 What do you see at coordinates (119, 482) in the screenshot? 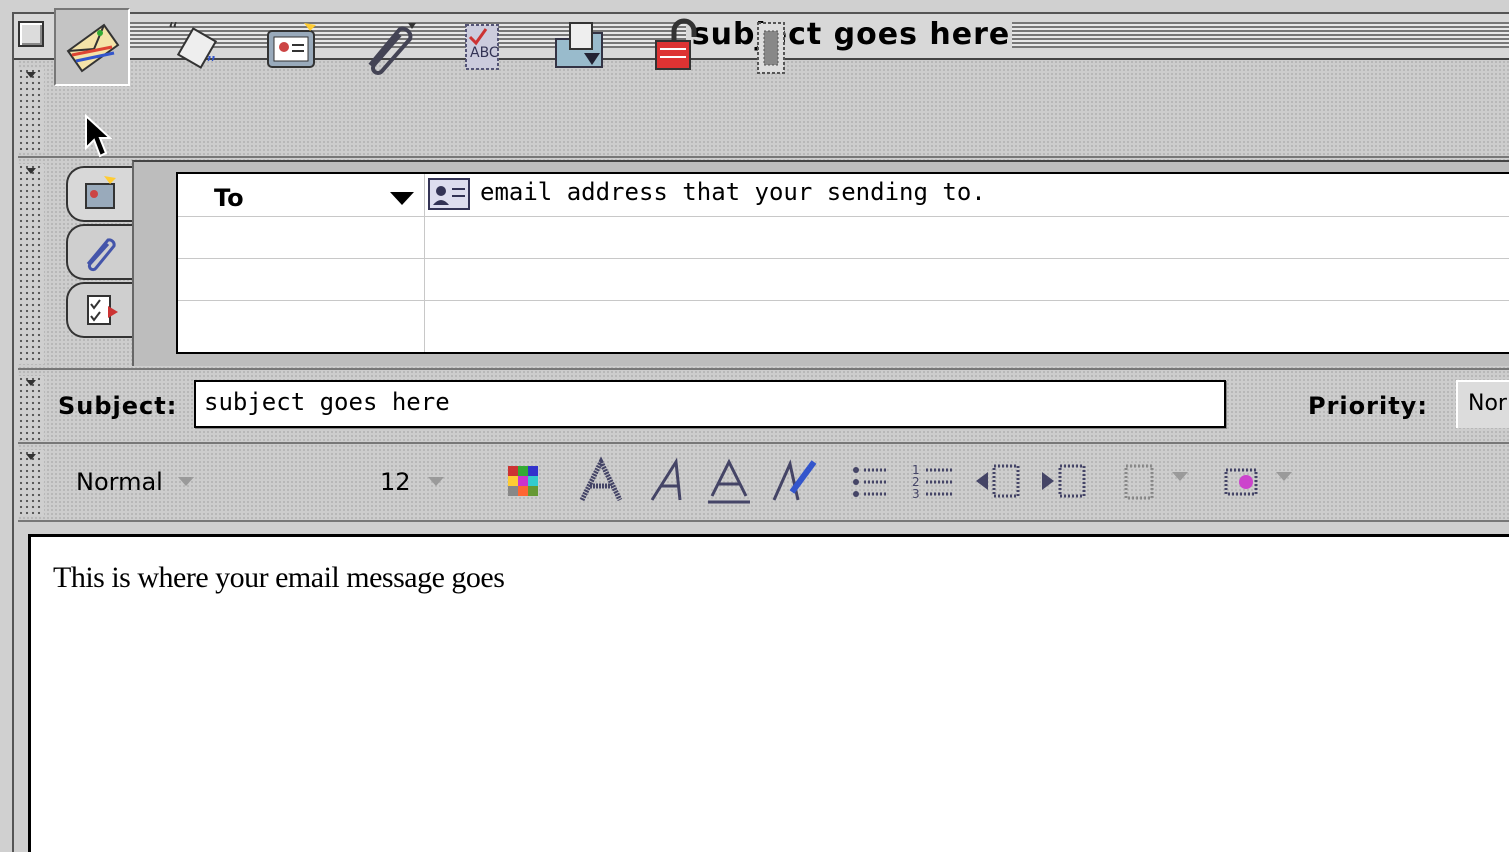
I see `paragraph-style-dropdown: Normal` at bounding box center [119, 482].